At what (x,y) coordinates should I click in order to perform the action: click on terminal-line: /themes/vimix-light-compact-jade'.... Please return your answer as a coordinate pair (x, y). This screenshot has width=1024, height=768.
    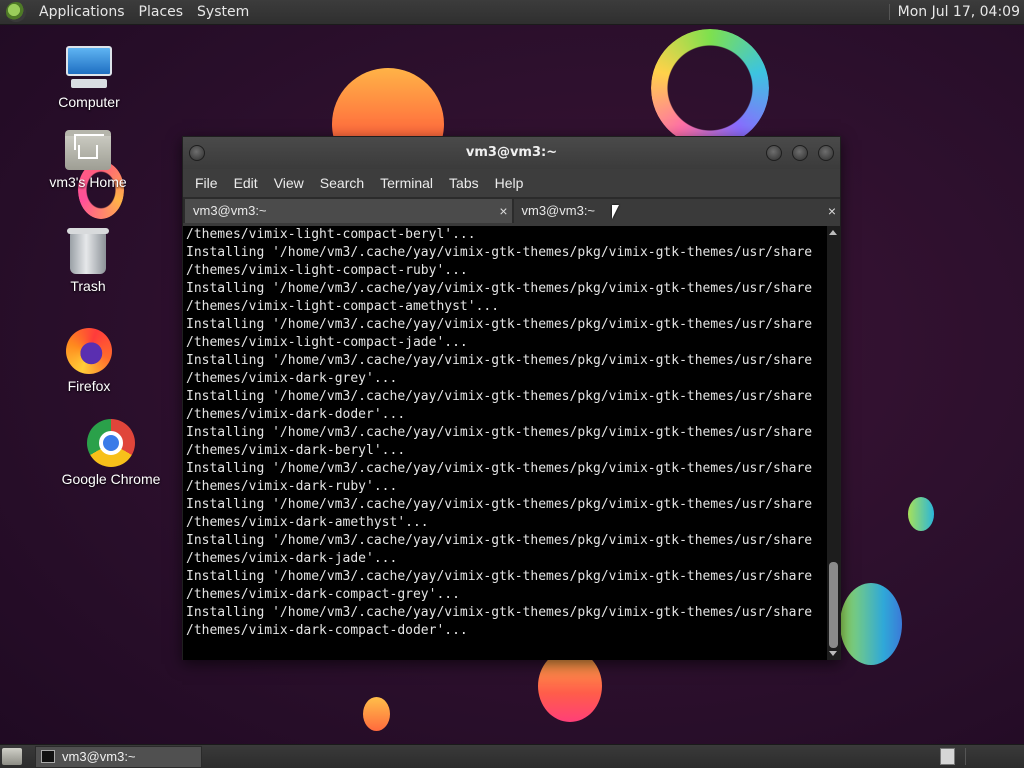
    Looking at the image, I should click on (327, 342).